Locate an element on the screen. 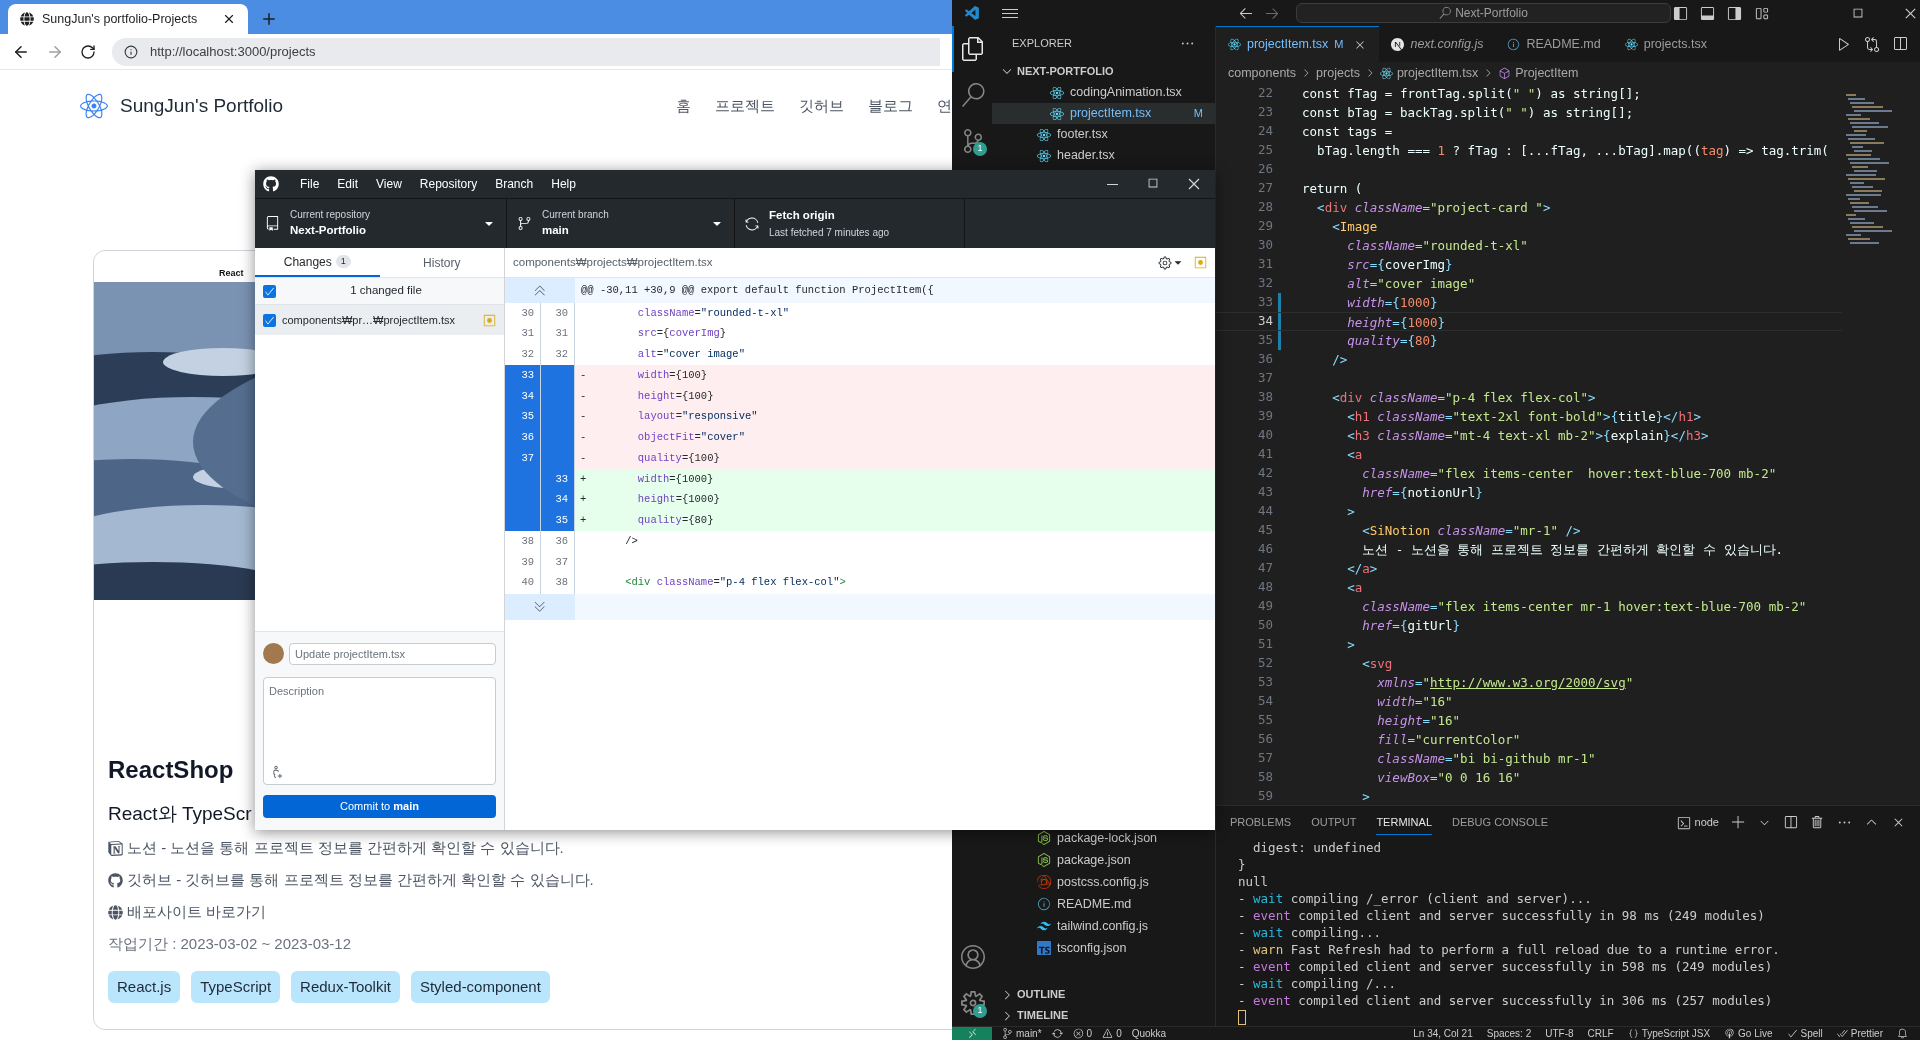 The height and width of the screenshot is (1040, 1920). breadcrumb-item: ProjectItem is located at coordinates (1538, 73).